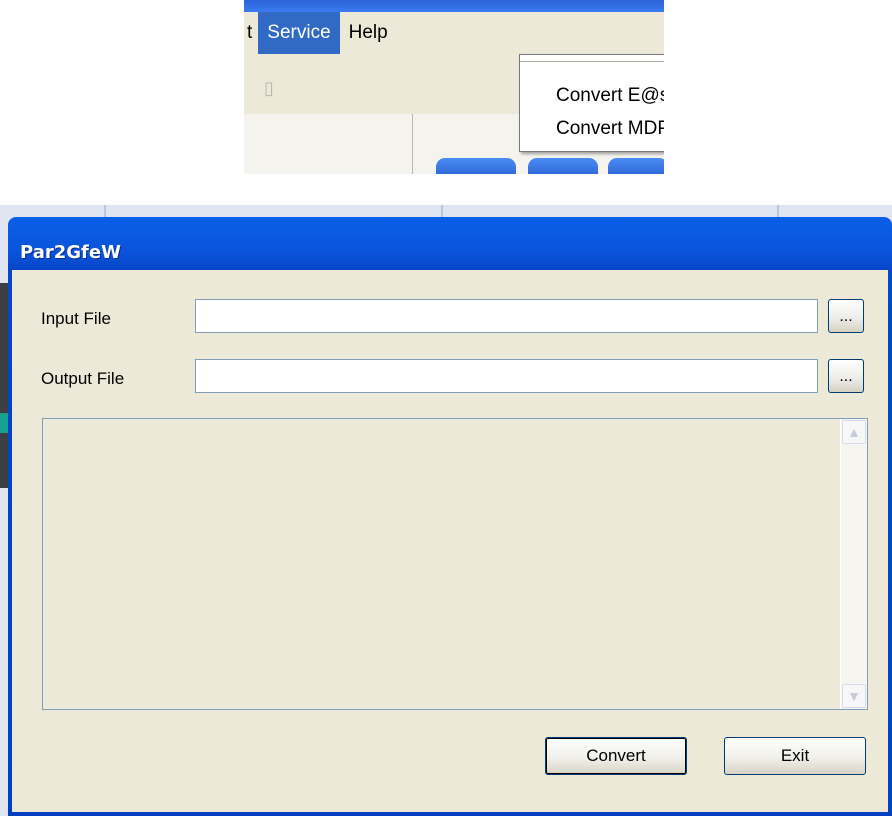 This screenshot has height=816, width=892. Describe the element at coordinates (251, 33) in the screenshot. I see `menu-item-partial: t` at that location.